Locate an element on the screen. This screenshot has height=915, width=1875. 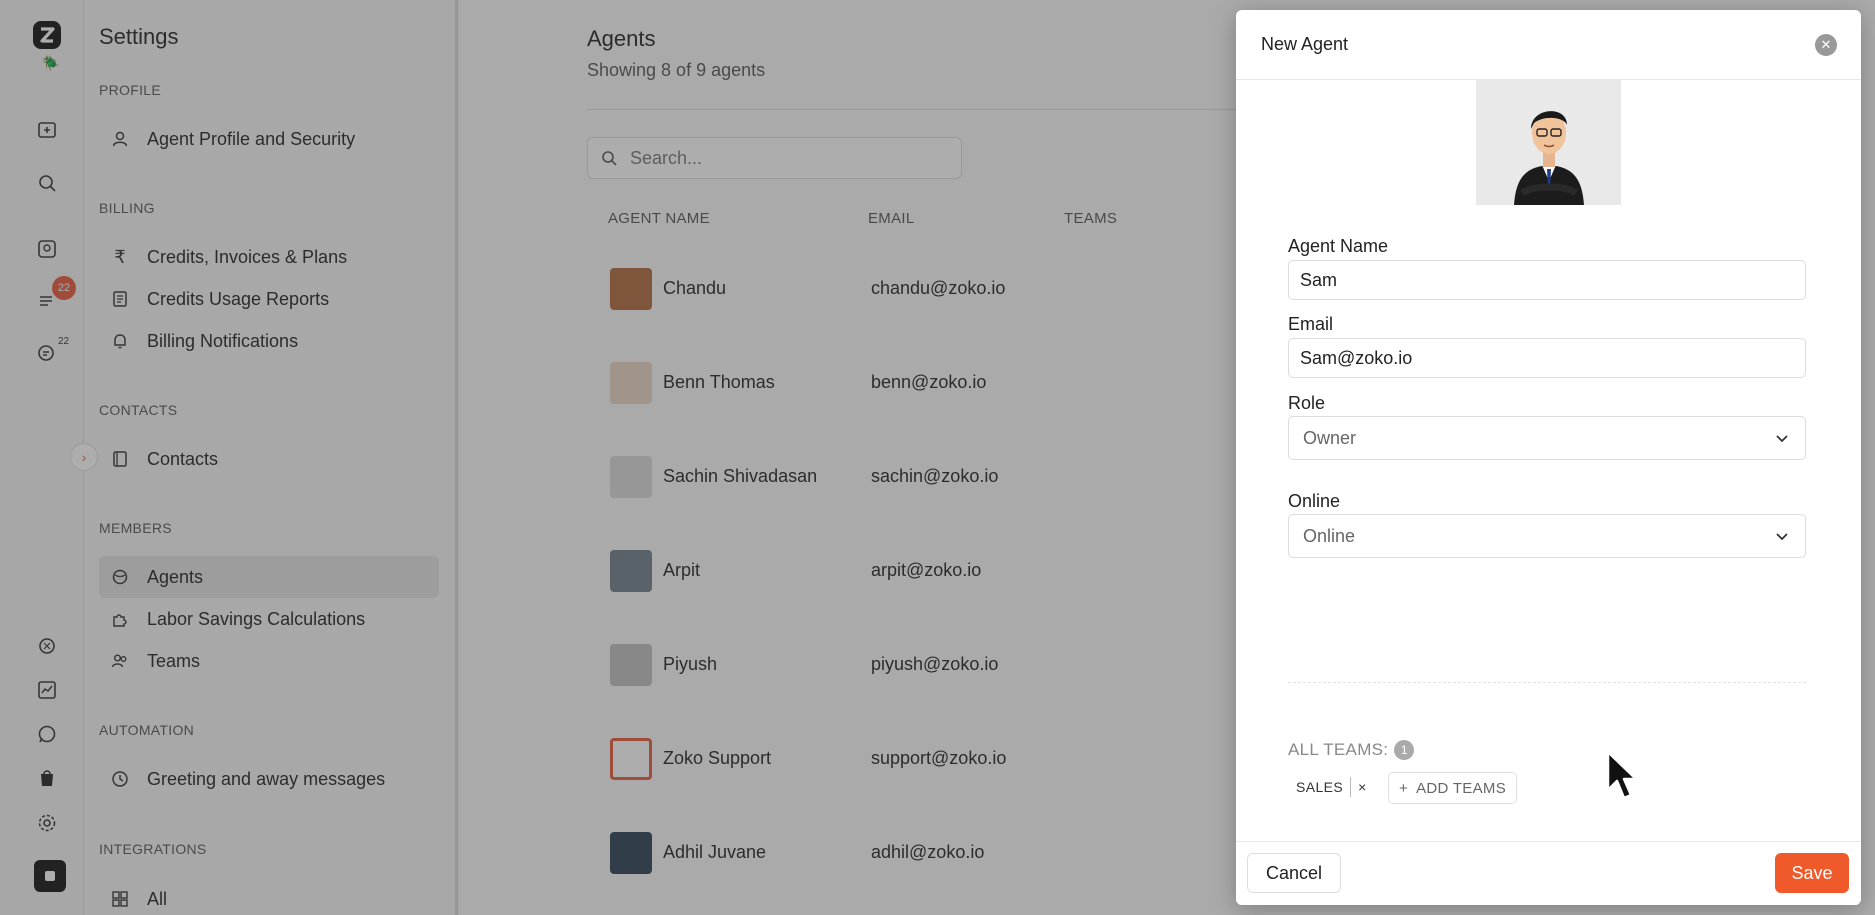
all-teams-label: ALL TEAMS: 1 is located at coordinates (1351, 750).